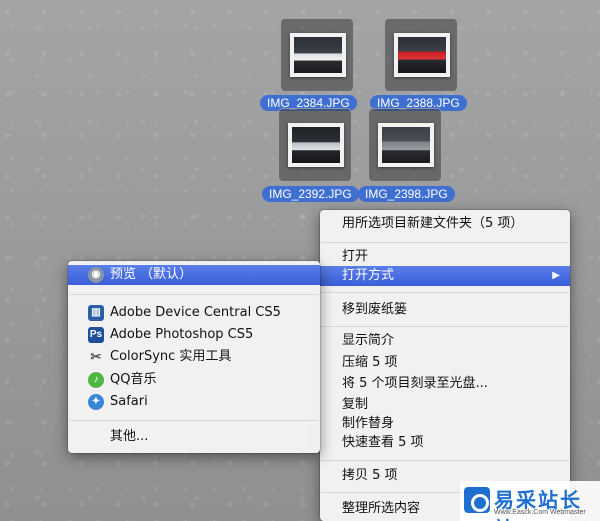 The image size is (600, 521). I want to click on submenu-item-label: Adobe Photoshop CS5, so click(182, 334).